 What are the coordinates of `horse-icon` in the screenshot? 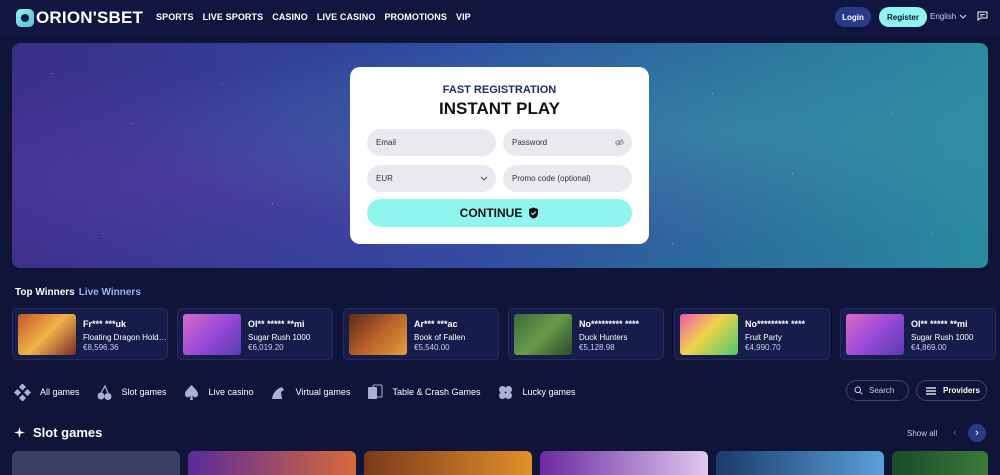 It's located at (277, 392).